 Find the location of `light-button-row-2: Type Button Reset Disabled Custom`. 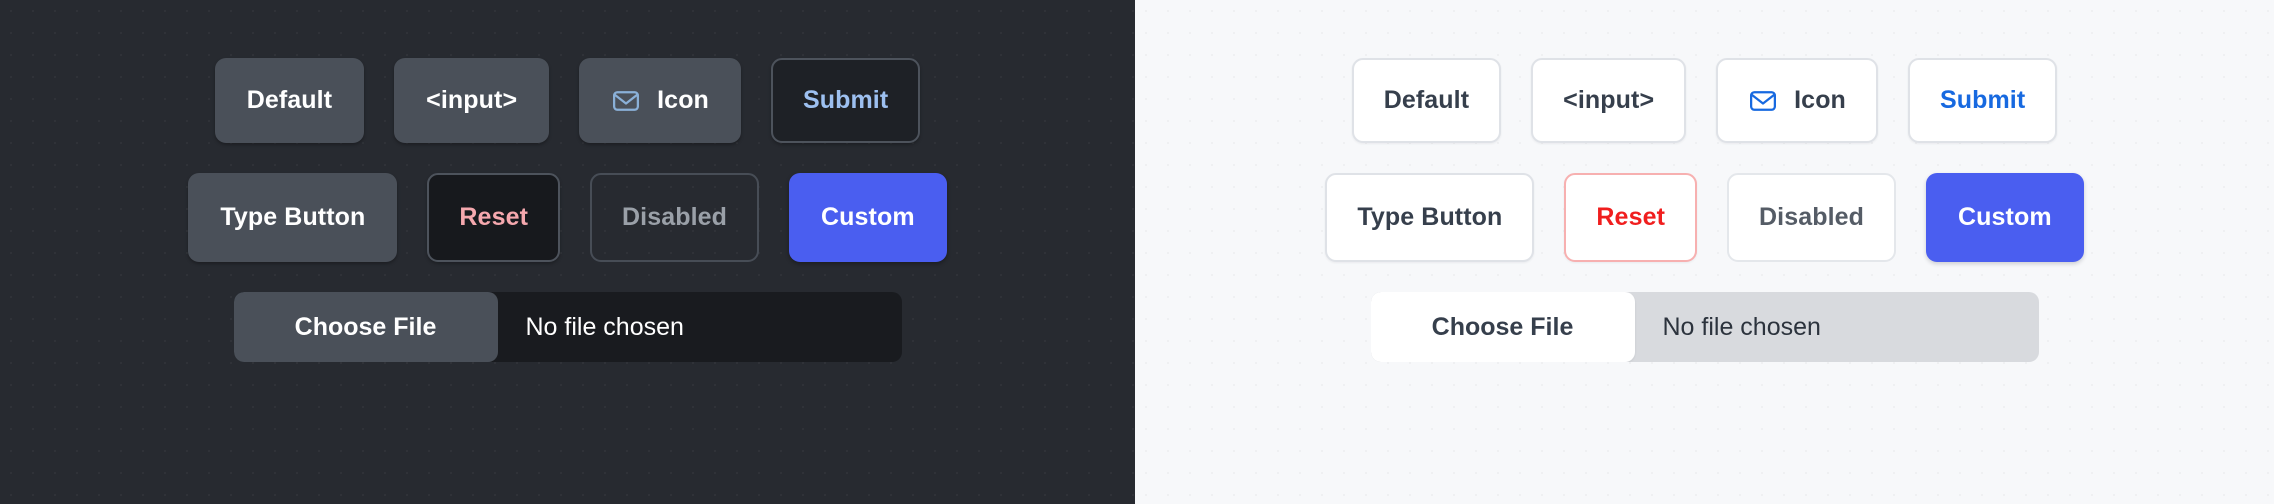

light-button-row-2: Type Button Reset Disabled Custom is located at coordinates (1704, 217).